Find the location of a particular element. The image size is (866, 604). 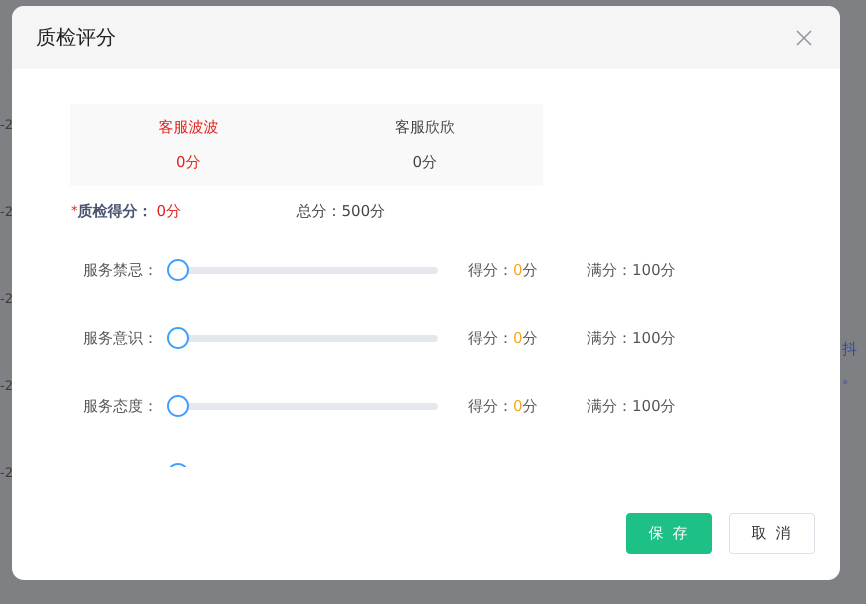

background-text: 抖 is located at coordinates (849, 349).